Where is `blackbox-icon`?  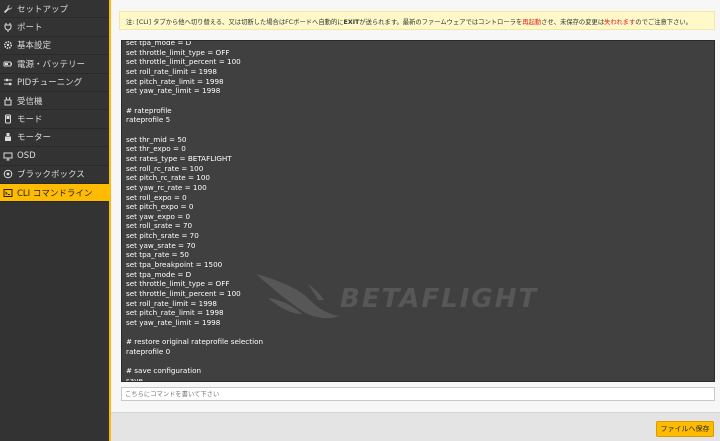
blackbox-icon is located at coordinates (8, 174).